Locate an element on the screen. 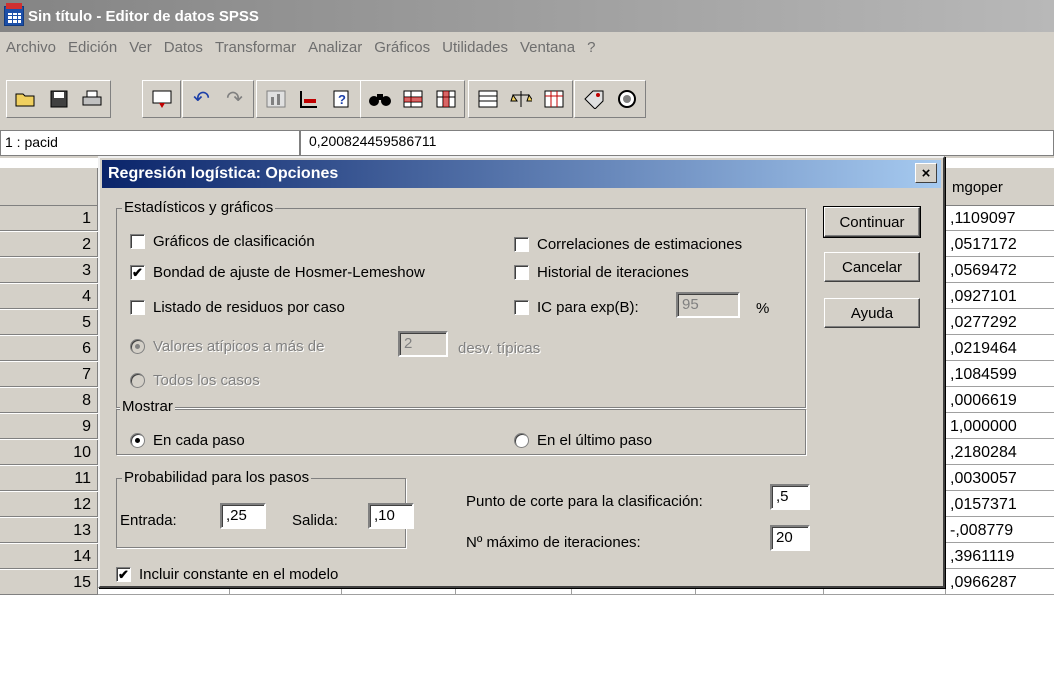 This screenshot has width=1054, height=681. data-cell: ,0569472 is located at coordinates (1000, 270).